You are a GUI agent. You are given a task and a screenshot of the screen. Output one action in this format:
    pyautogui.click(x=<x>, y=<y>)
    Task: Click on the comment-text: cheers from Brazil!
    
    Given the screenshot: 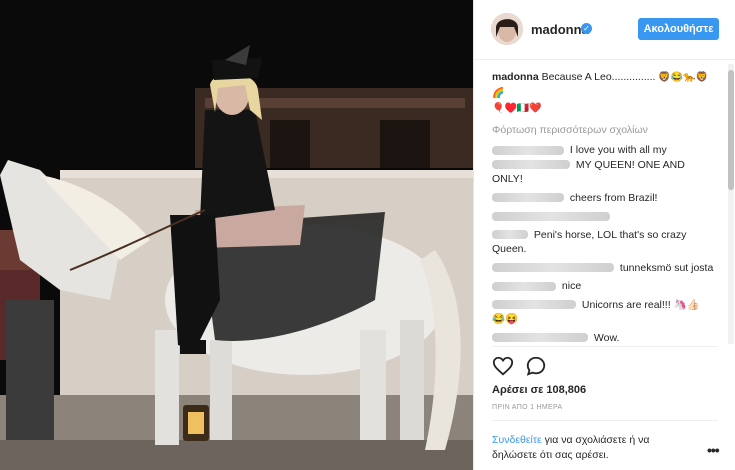 What is the action you would take?
    pyautogui.click(x=613, y=197)
    